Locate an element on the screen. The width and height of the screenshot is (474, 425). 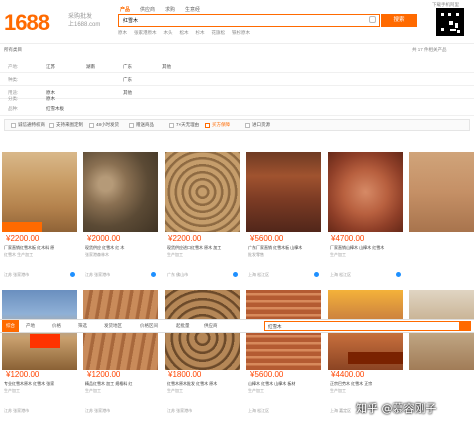
search-button: 搜索 is located at coordinates (399, 20).